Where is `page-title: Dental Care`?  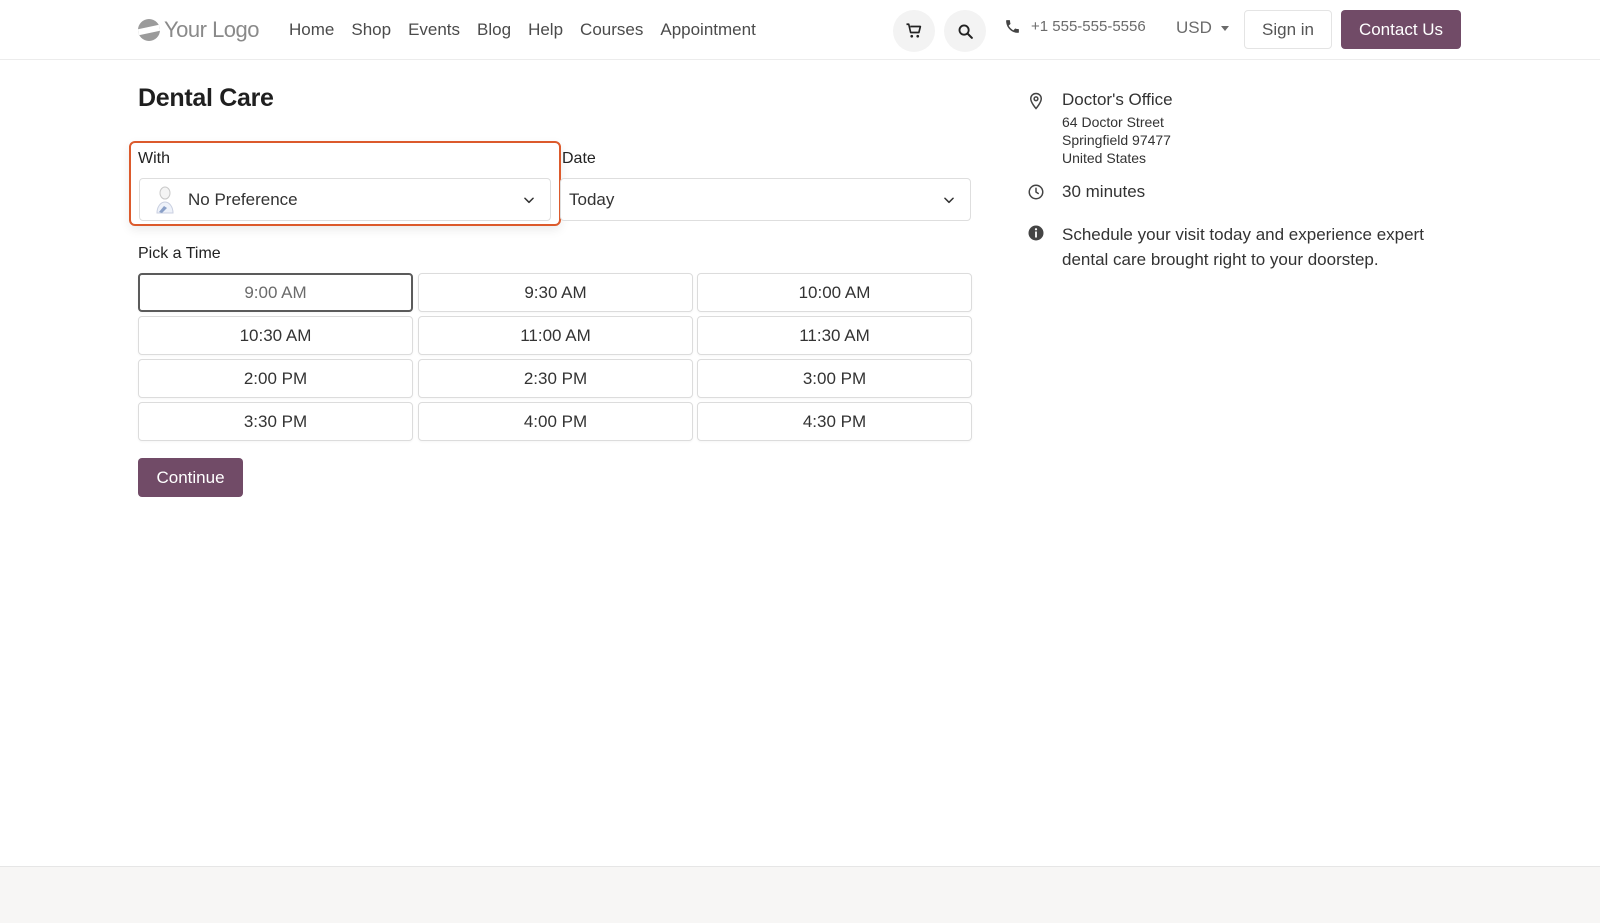
page-title: Dental Care is located at coordinates (206, 98).